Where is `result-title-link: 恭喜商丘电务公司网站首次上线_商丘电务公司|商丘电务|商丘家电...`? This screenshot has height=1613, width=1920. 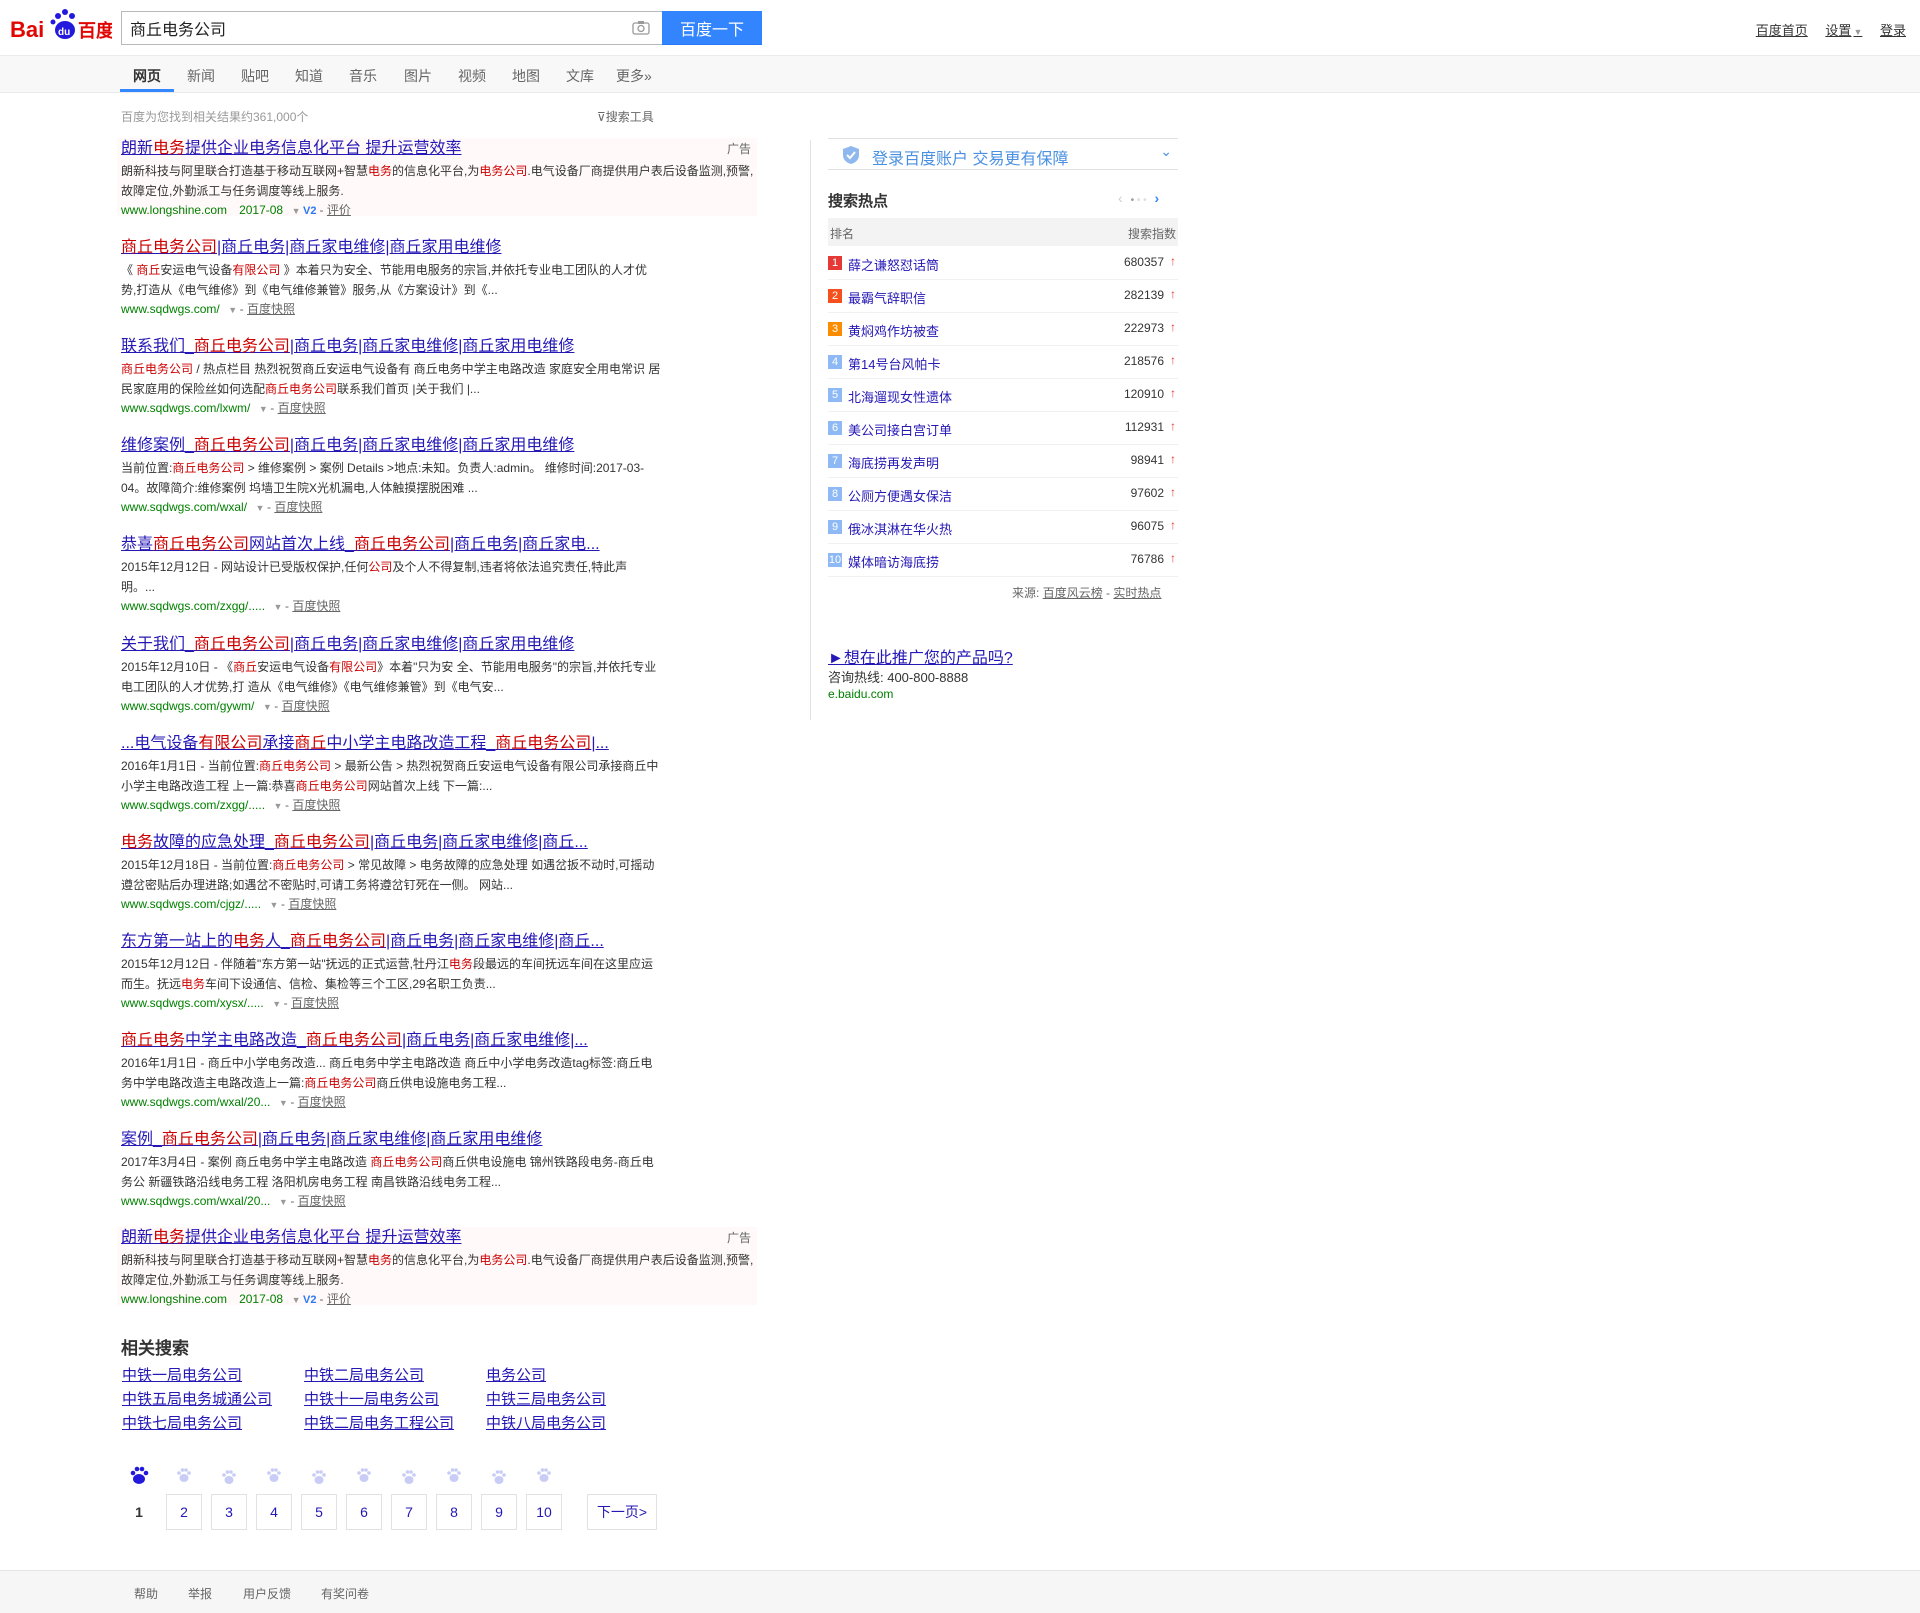 result-title-link: 恭喜商丘电务公司网站首次上线_商丘电务公司|商丘电务|商丘家电... is located at coordinates (360, 544).